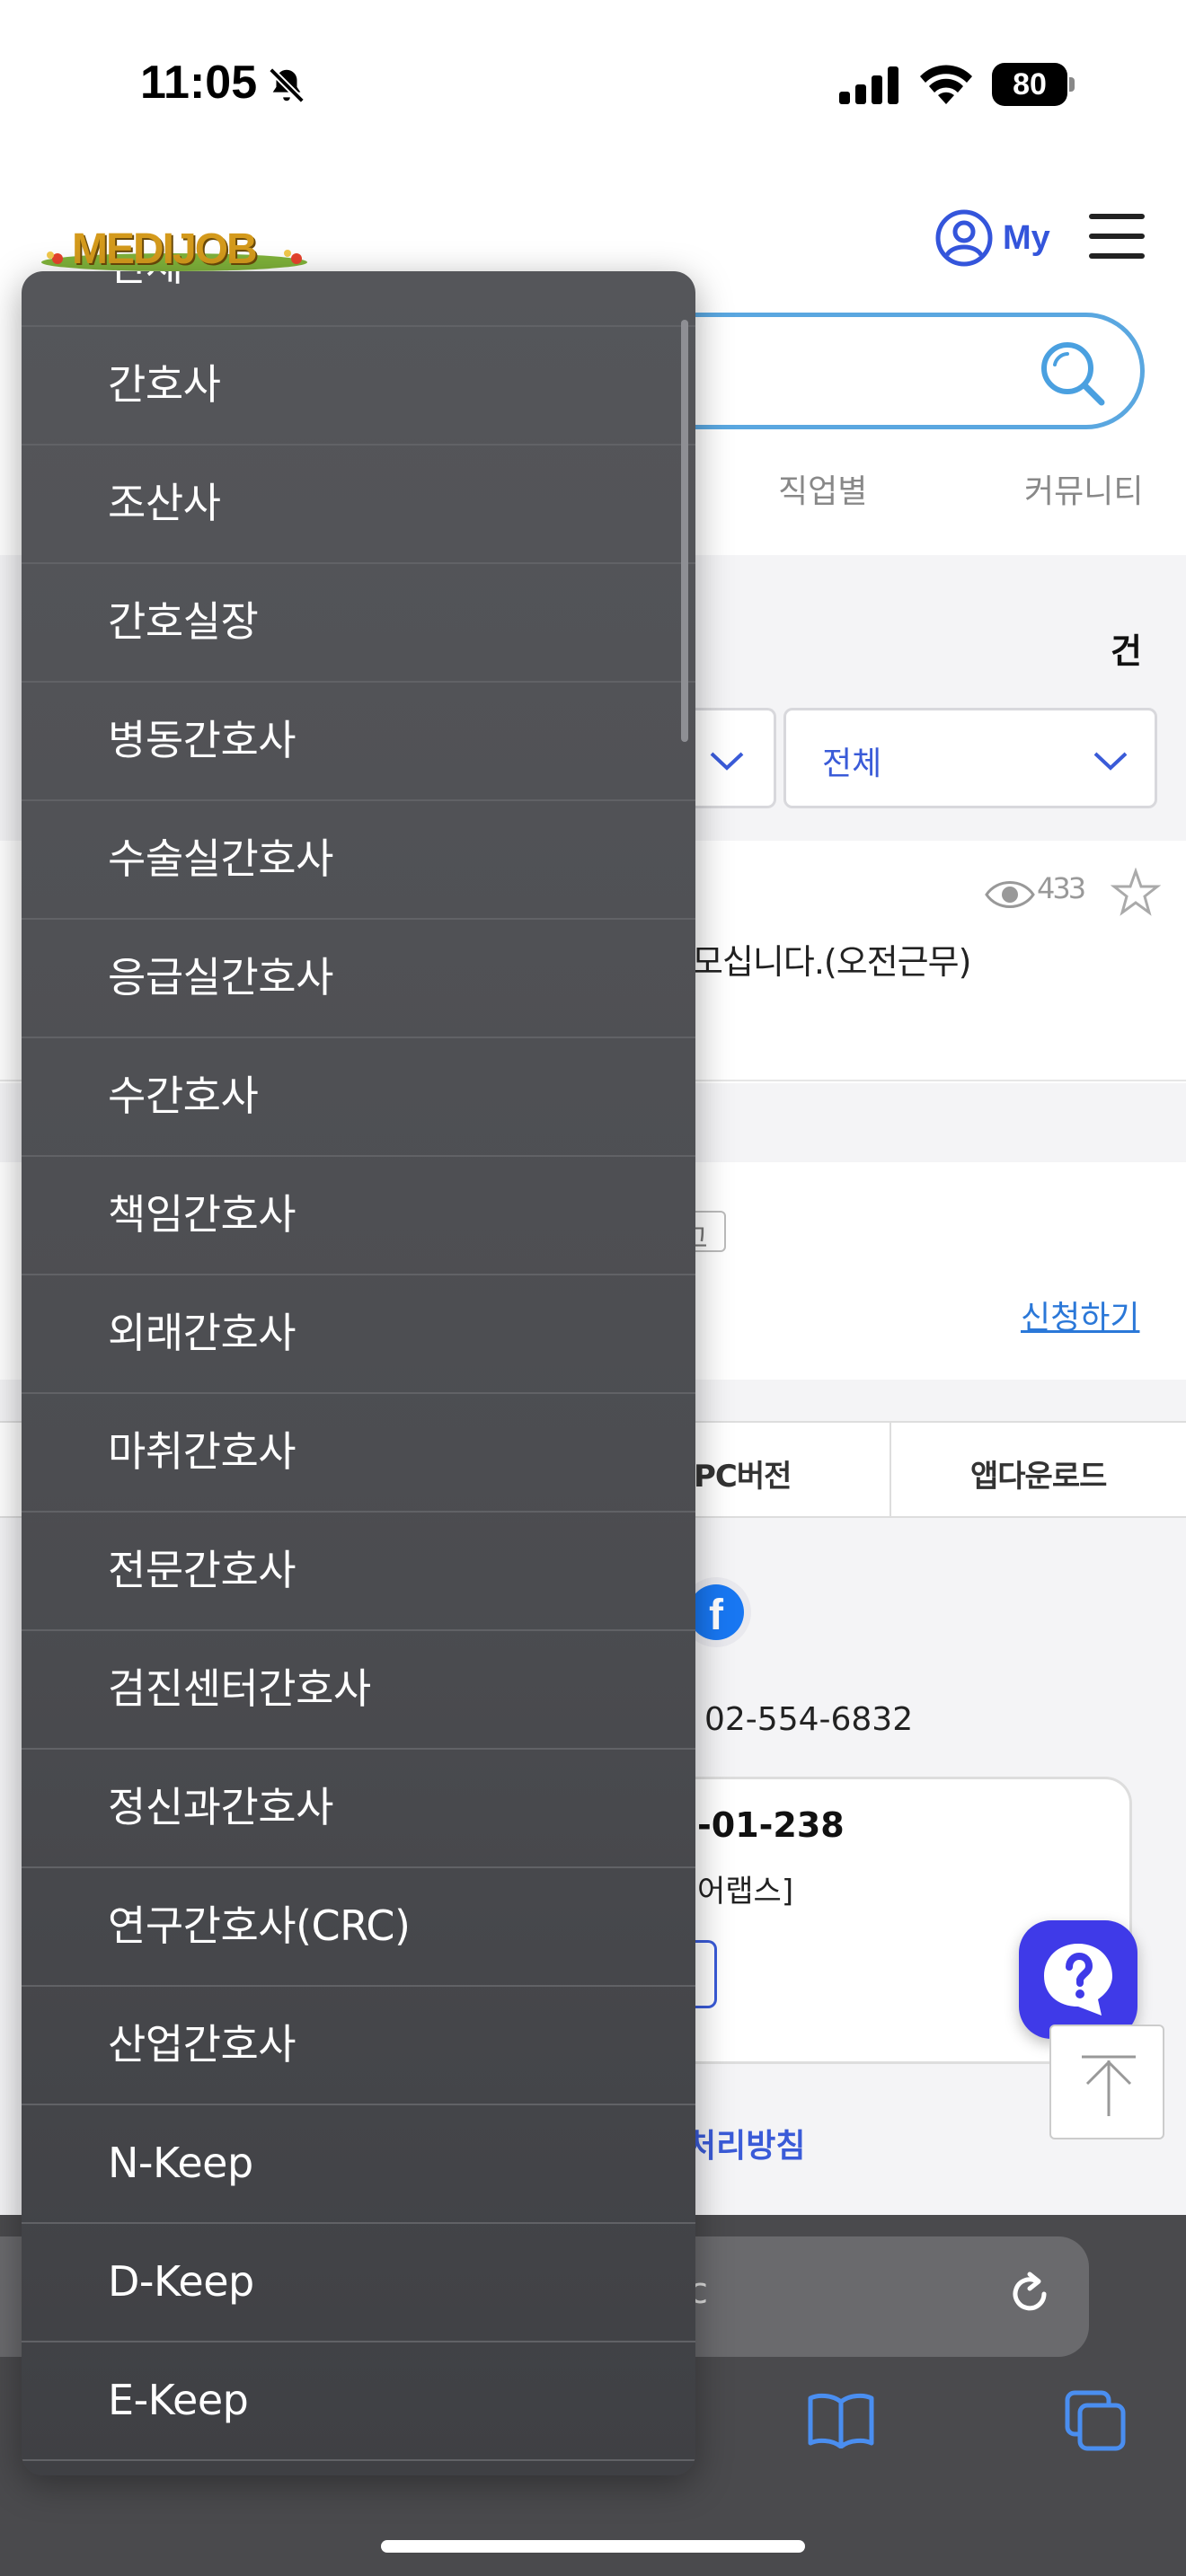  I want to click on dropdown-option: 외래간호사, so click(358, 1334).